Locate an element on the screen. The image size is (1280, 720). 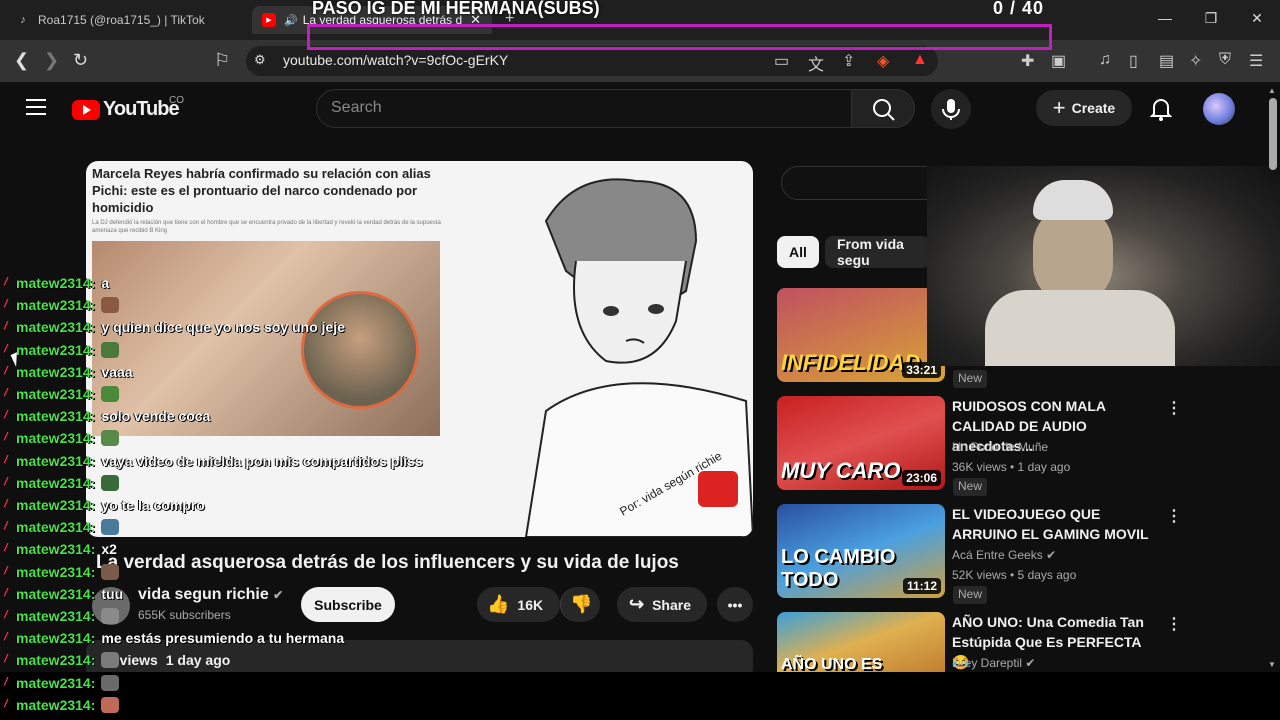
tab-tiktok: ♪ Roa1715 (@roa1715_) | TikTok is located at coordinates (131, 20).